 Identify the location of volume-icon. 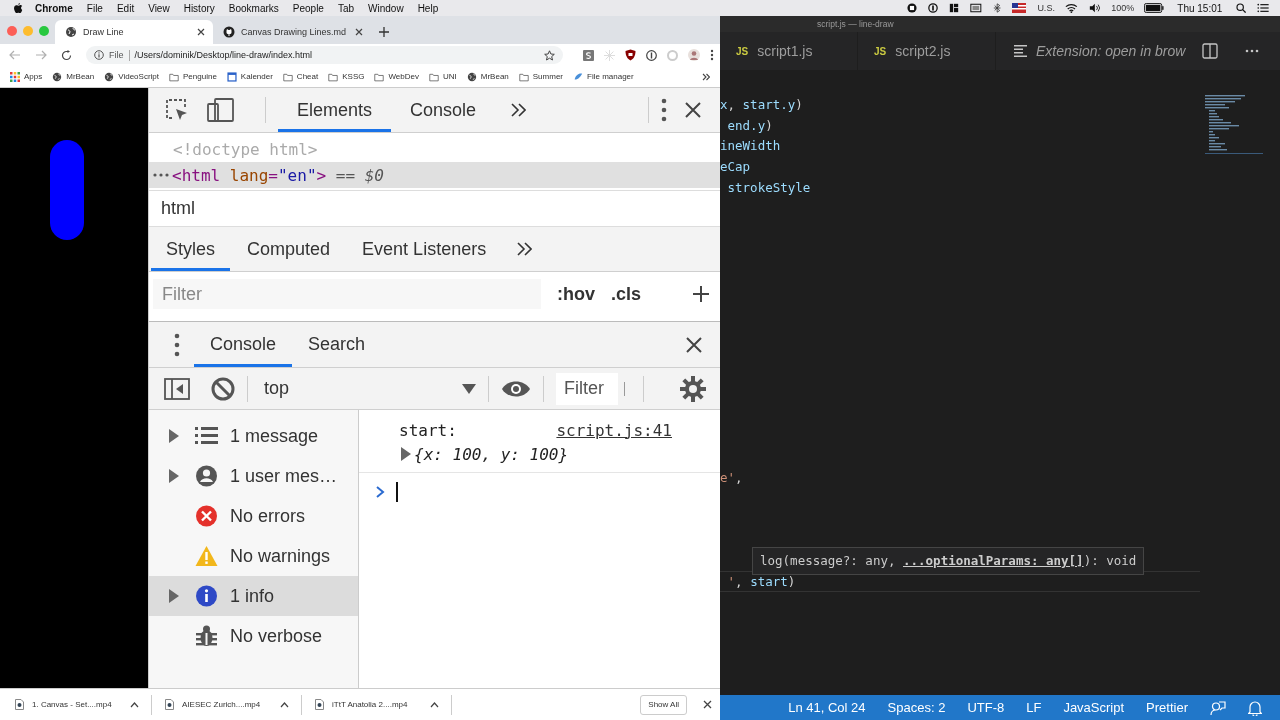
(1094, 8).